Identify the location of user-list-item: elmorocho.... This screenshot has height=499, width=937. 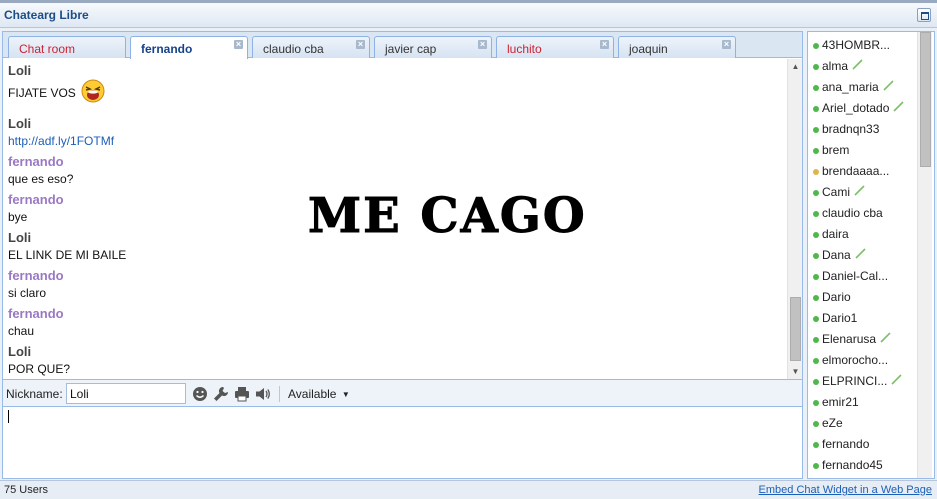
(865, 361).